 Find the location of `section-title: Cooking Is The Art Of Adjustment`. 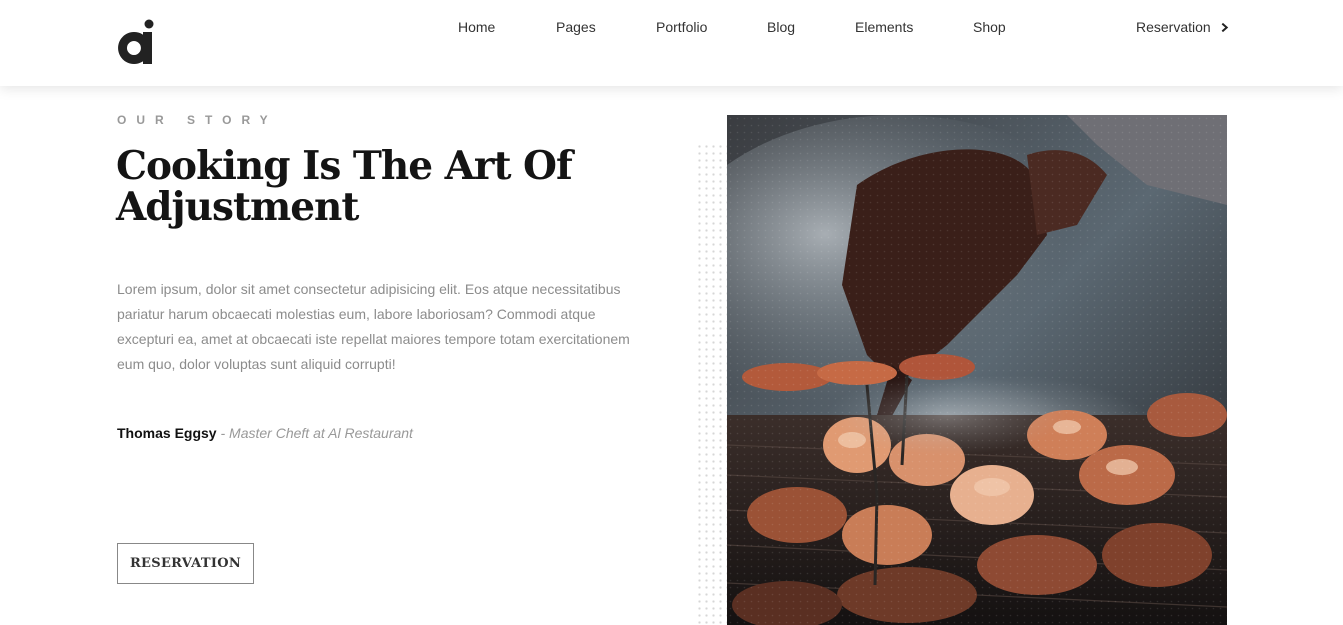

section-title: Cooking Is The Art Of Adjustment is located at coordinates (344, 186).